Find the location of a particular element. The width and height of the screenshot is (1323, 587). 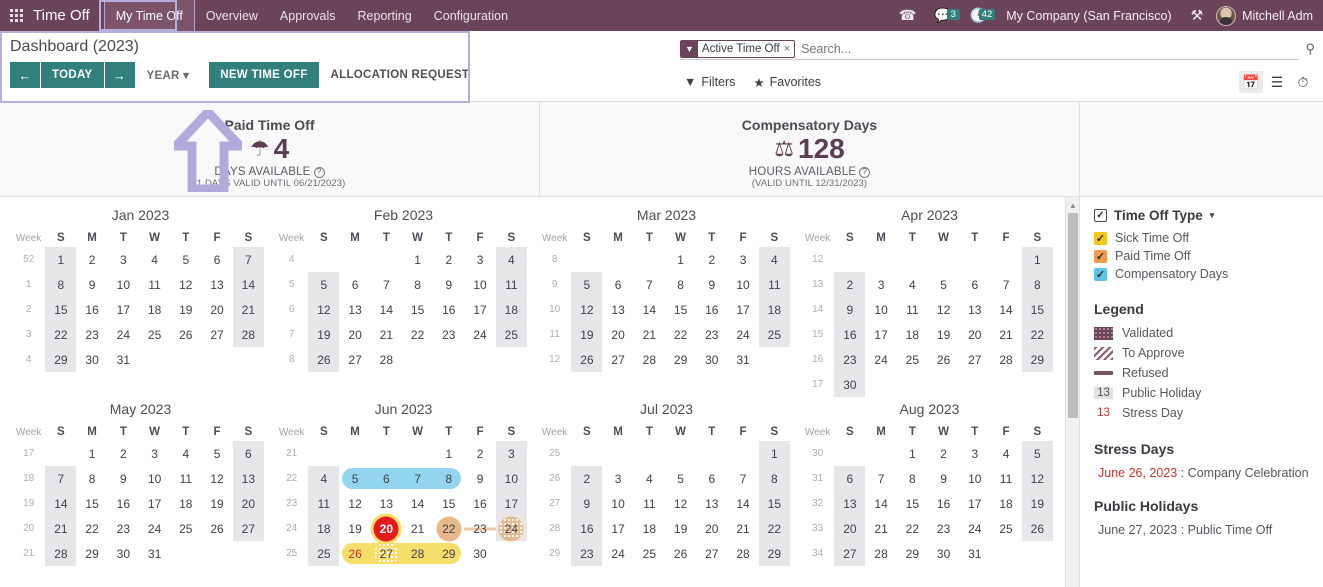

day-cell: 13 is located at coordinates (974, 309).